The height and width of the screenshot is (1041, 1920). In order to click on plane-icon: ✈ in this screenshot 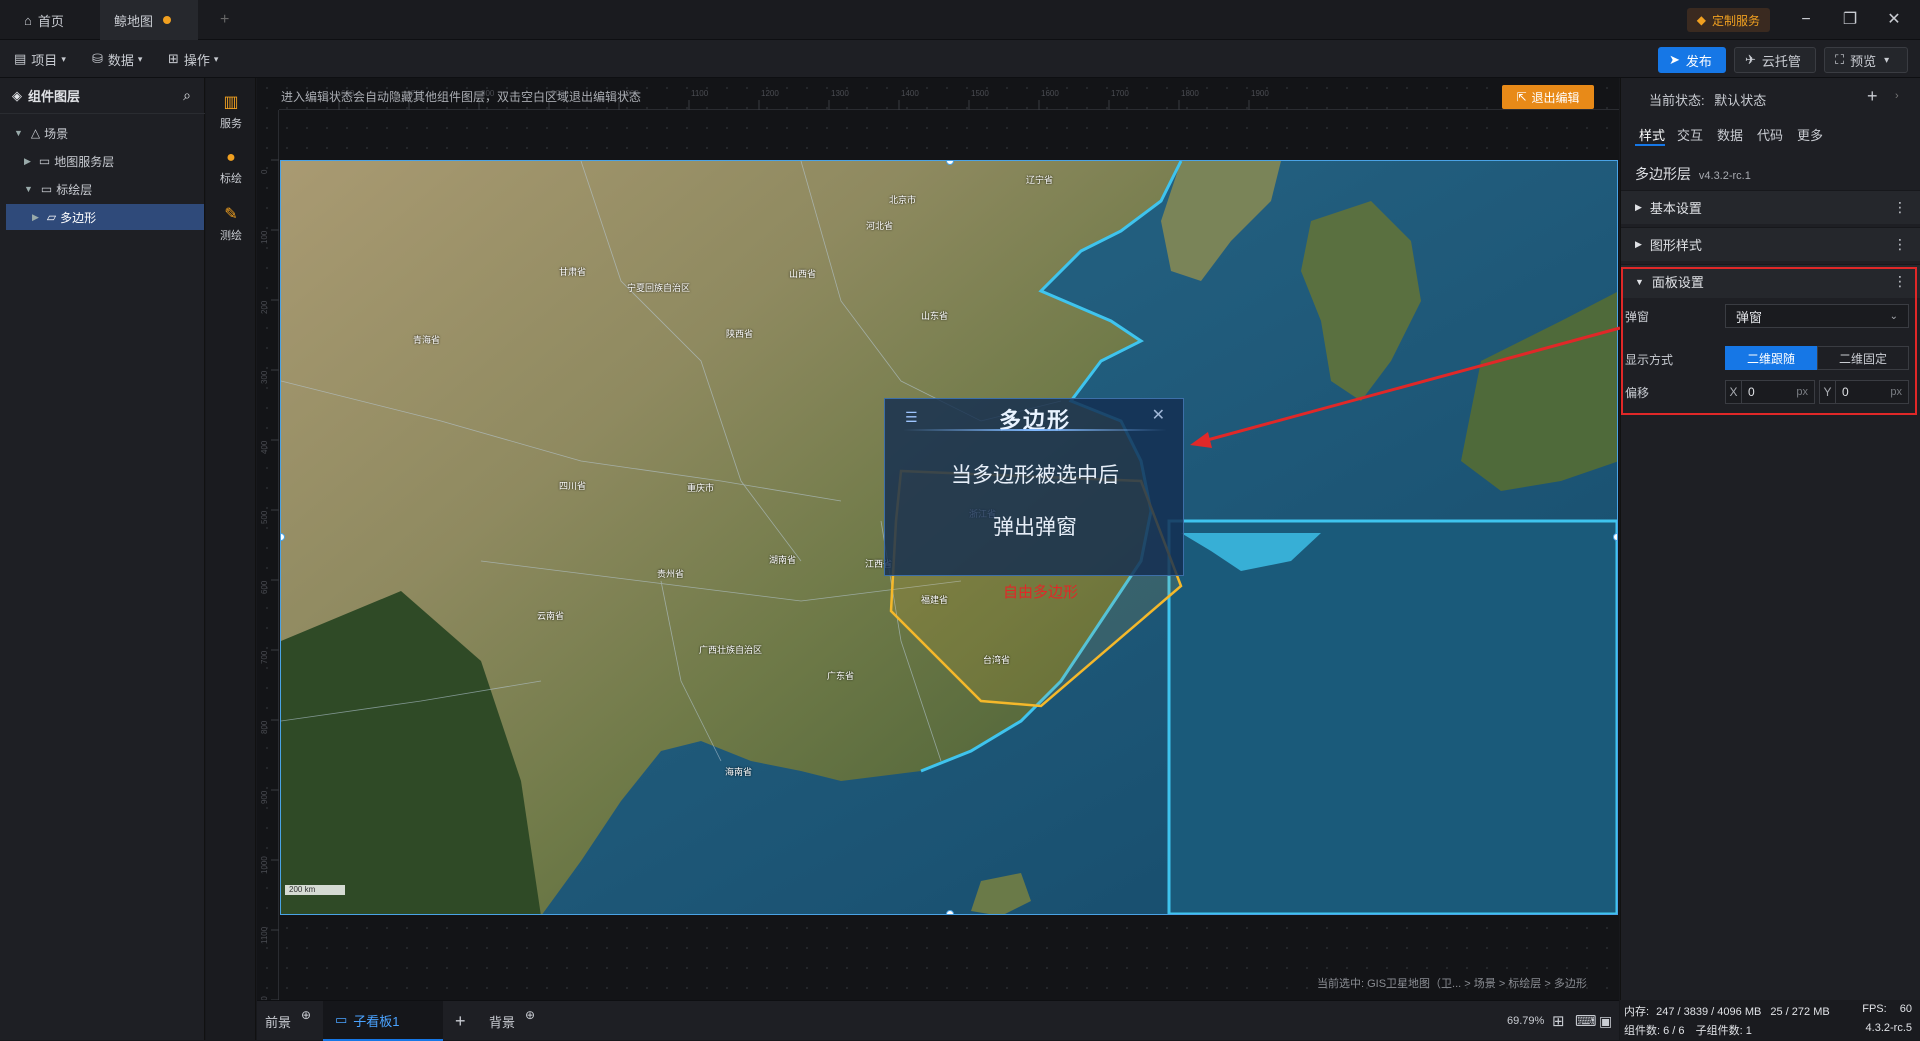, I will do `click(1750, 59)`.